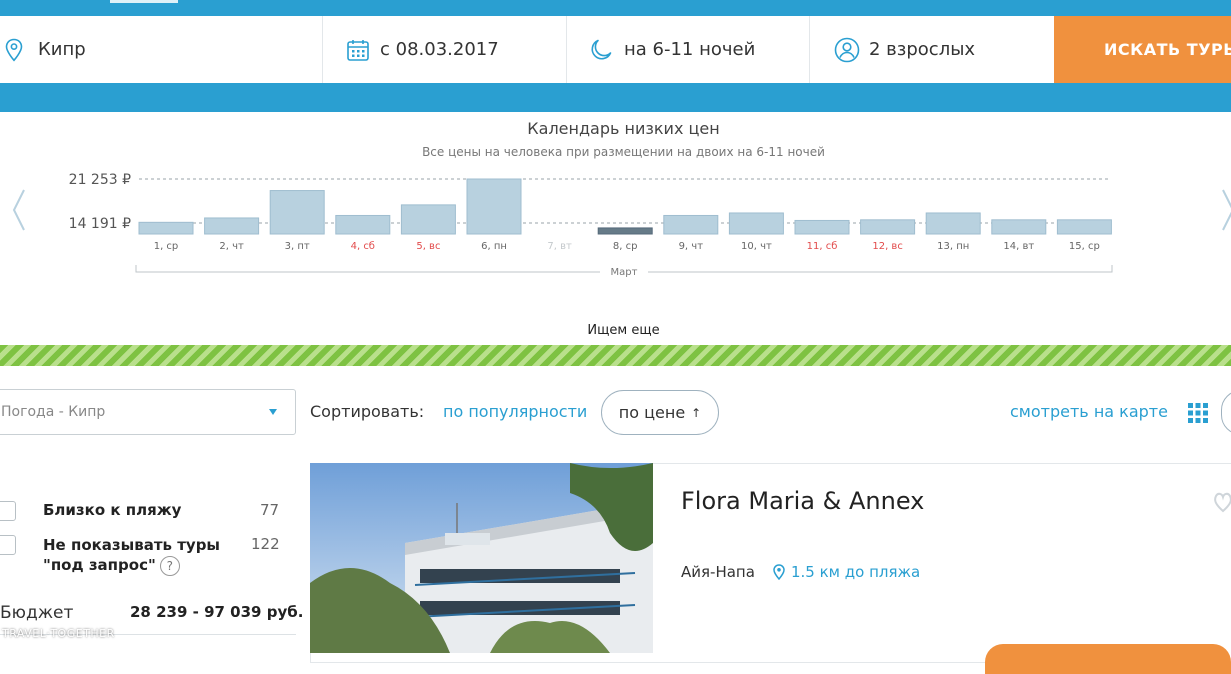  Describe the element at coordinates (148, 412) in the screenshot. I see `weather-dropdown: Погода - Кипр` at that location.